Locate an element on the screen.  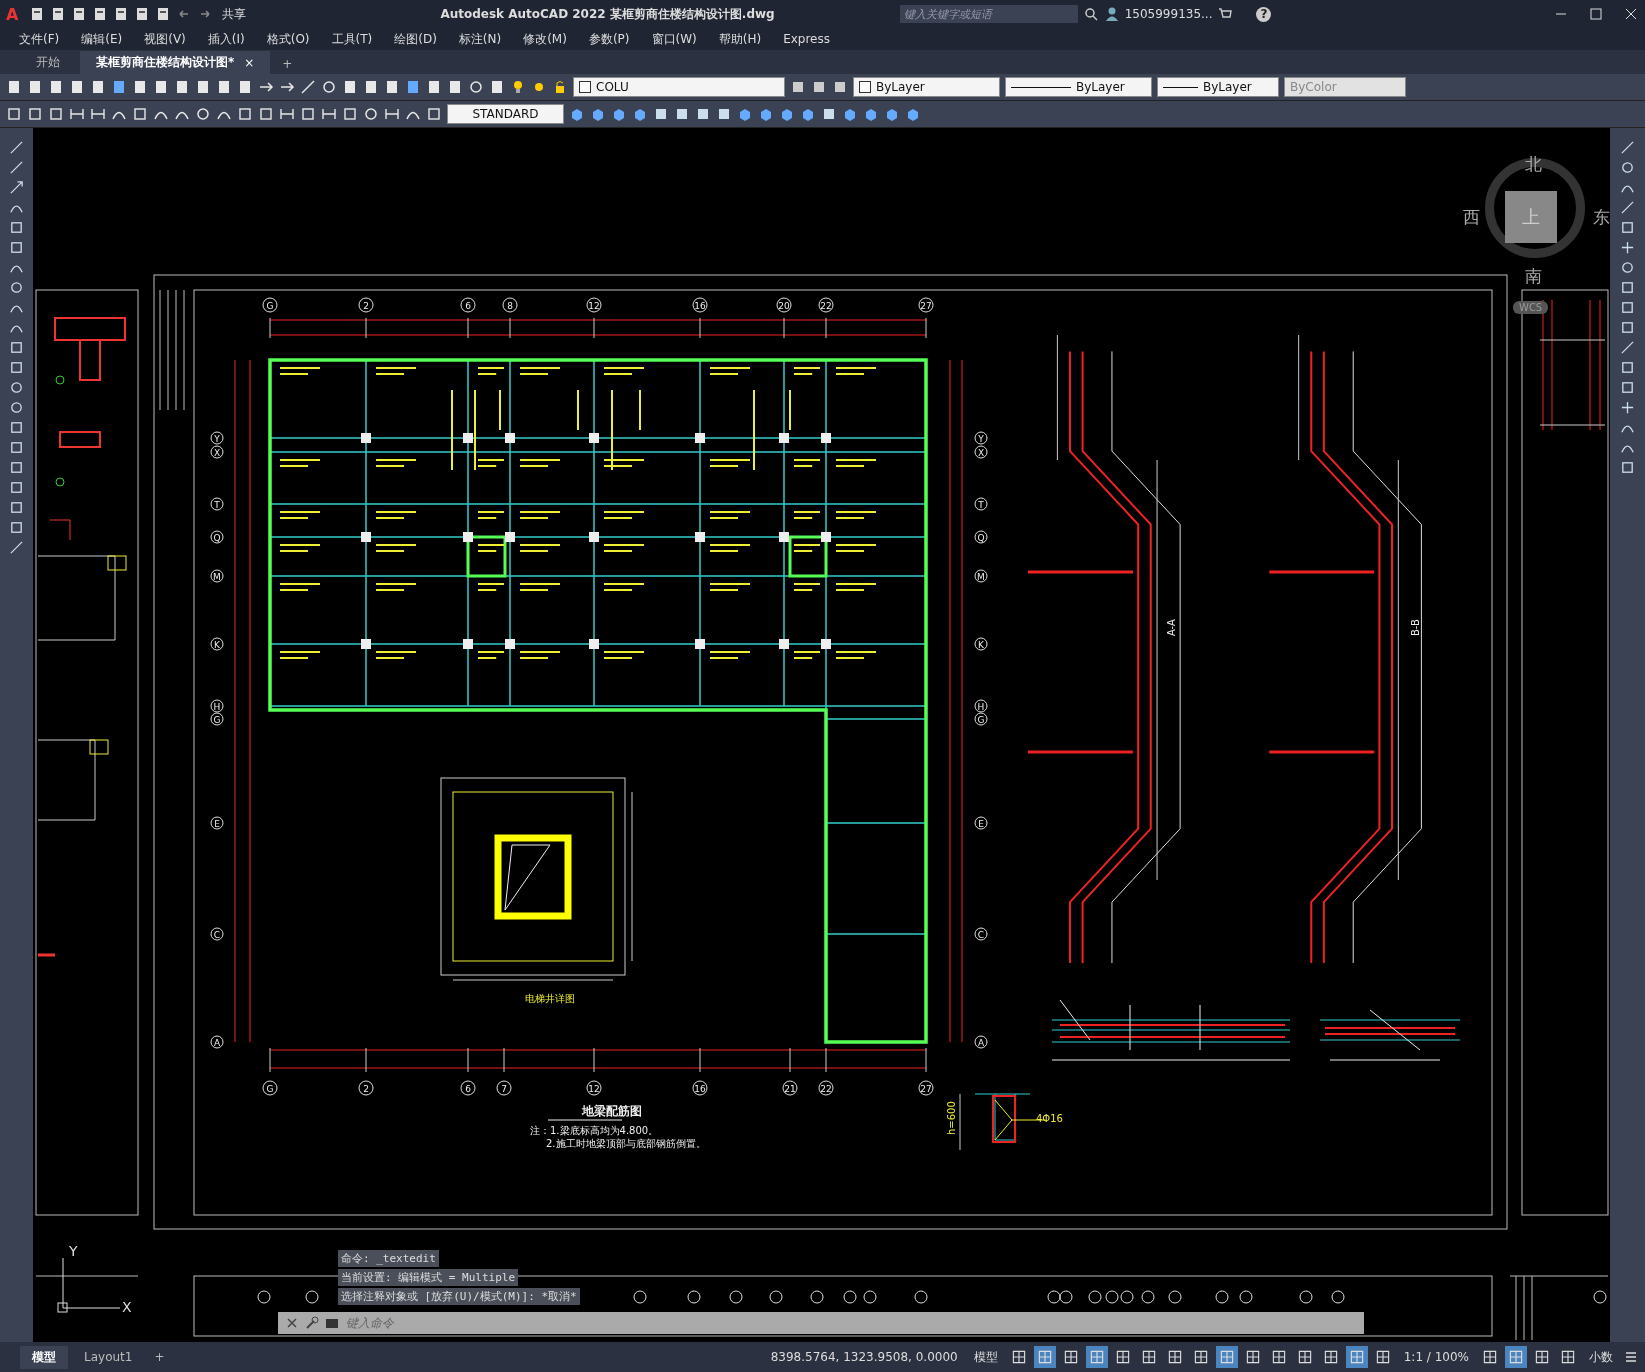
menu-item: 文件(F) is located at coordinates (39, 39).